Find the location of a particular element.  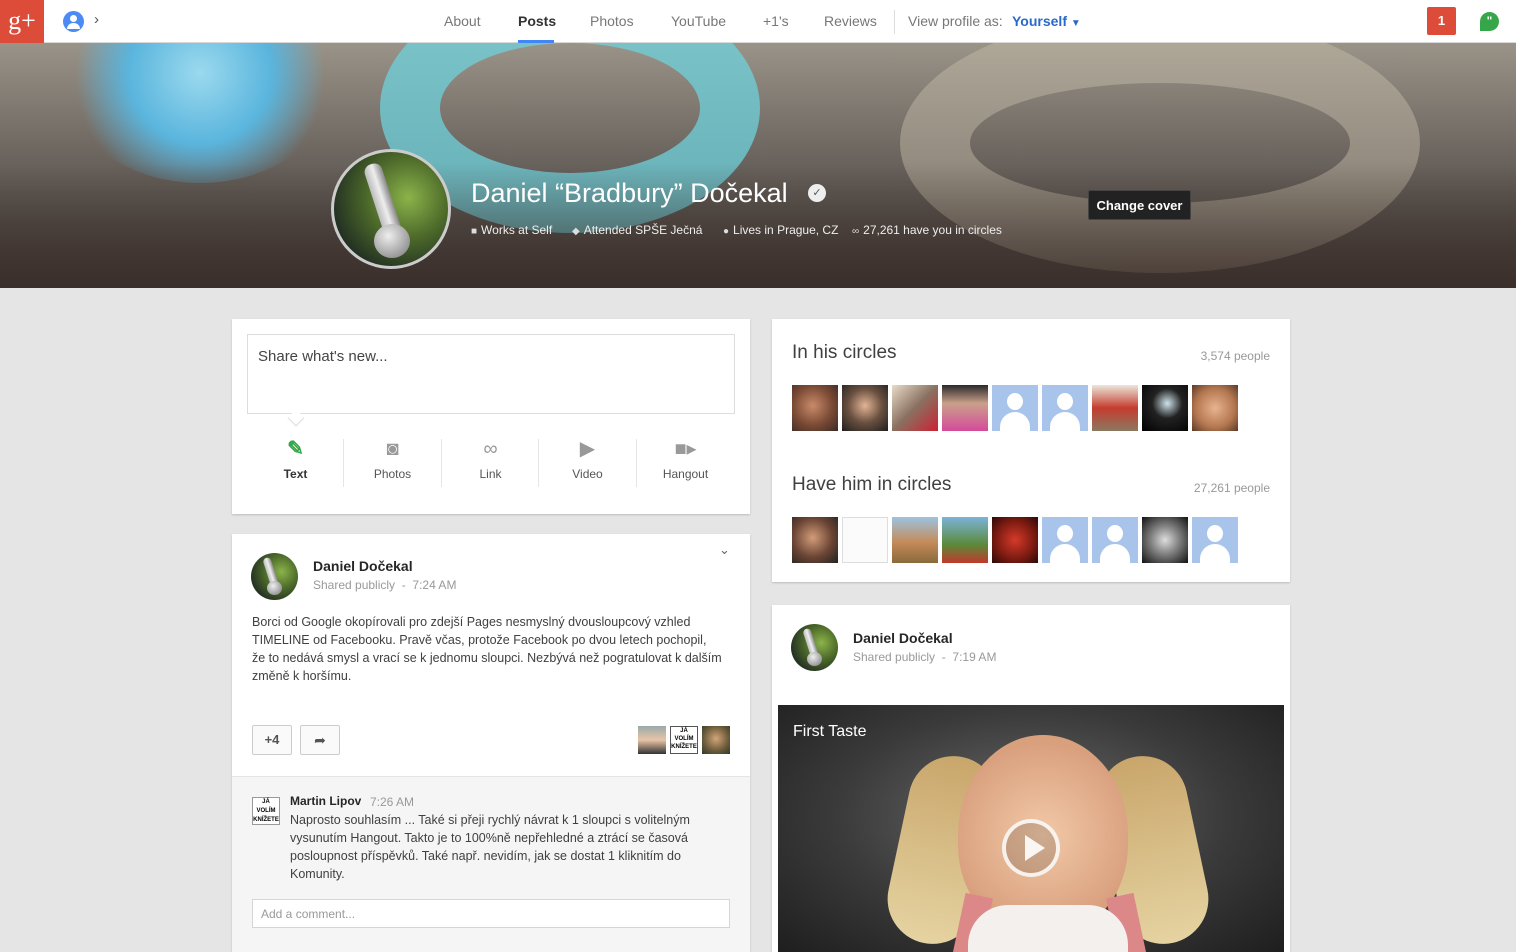

share-video-button: ▶ Video is located at coordinates (587, 459).